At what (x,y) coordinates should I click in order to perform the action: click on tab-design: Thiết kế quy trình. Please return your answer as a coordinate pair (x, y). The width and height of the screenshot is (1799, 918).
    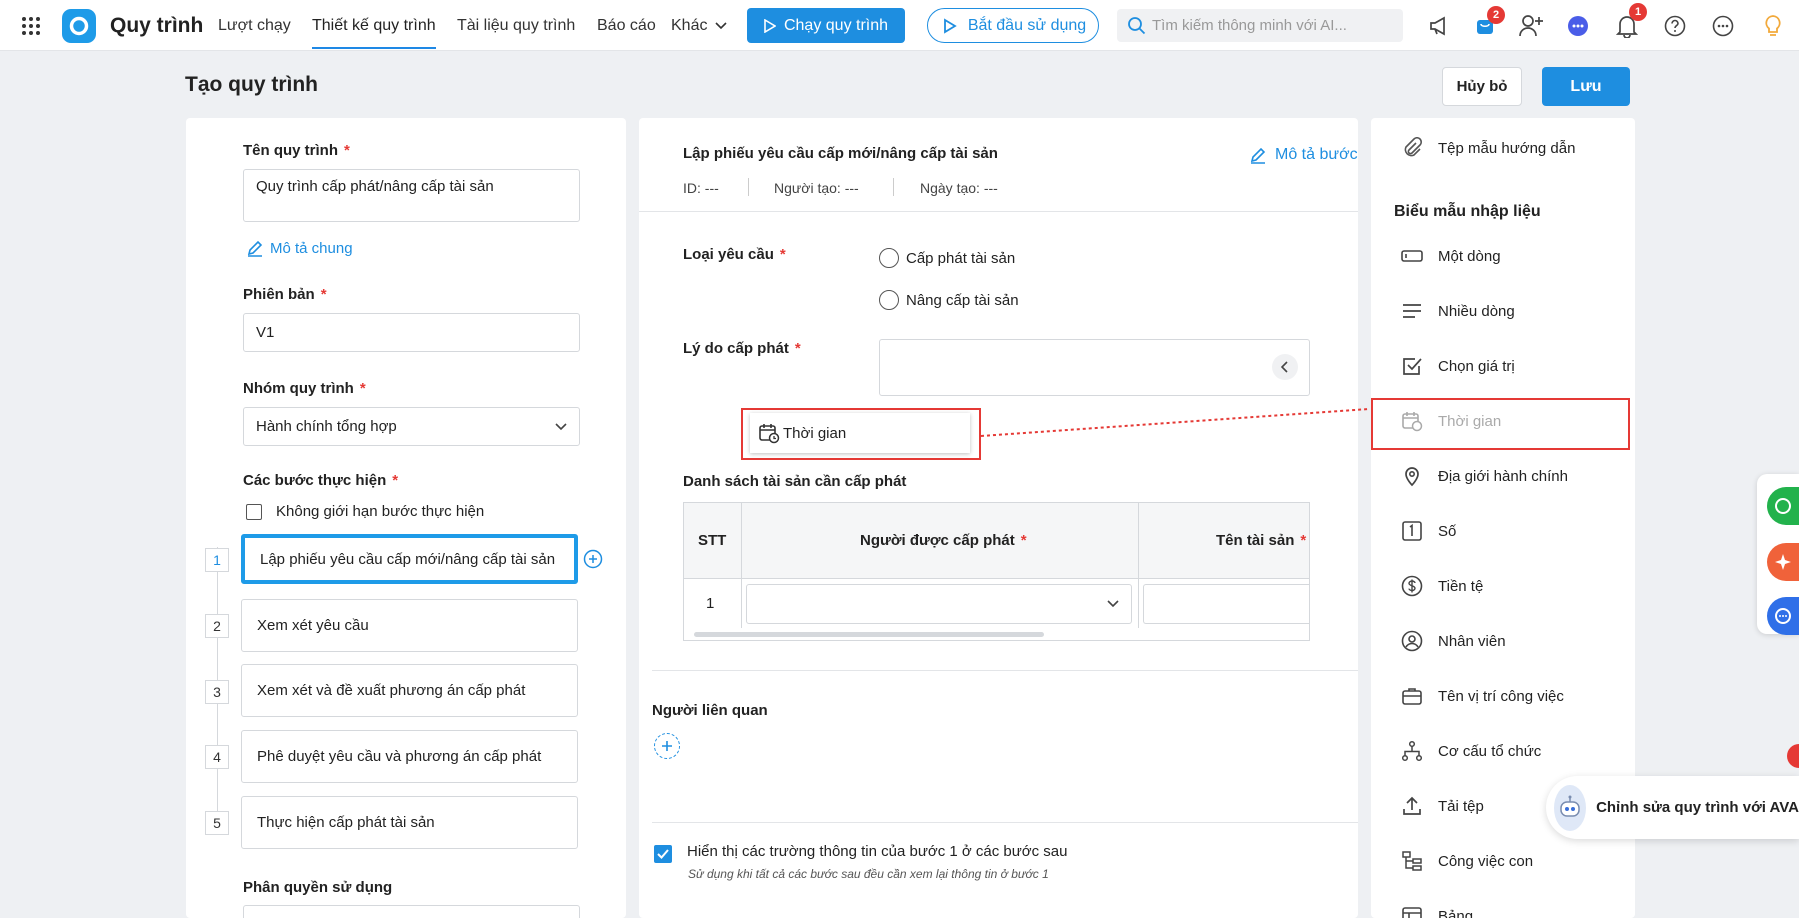
    Looking at the image, I should click on (374, 33).